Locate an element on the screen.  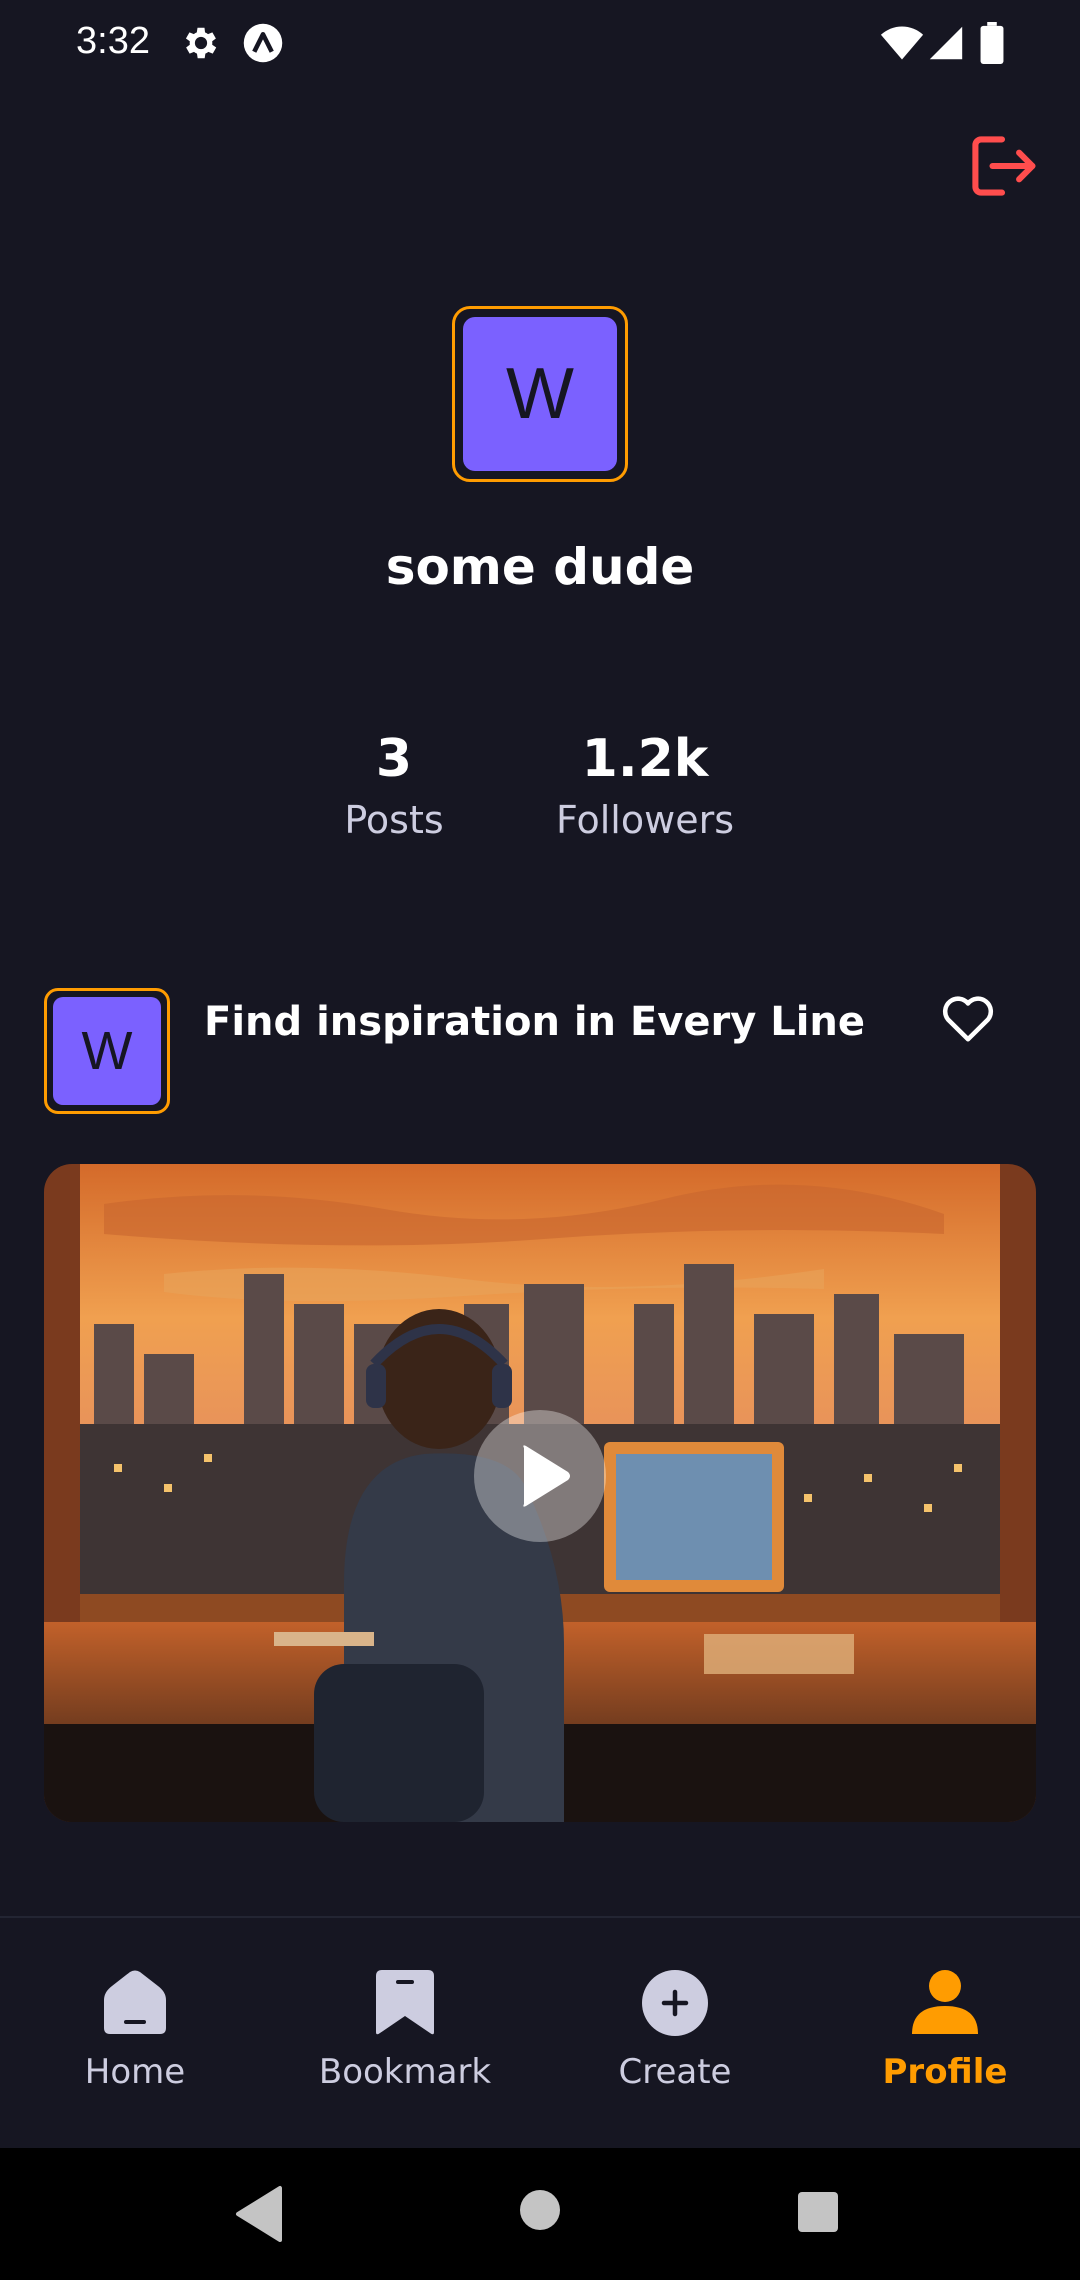
recents-icon is located at coordinates (818, 2212).